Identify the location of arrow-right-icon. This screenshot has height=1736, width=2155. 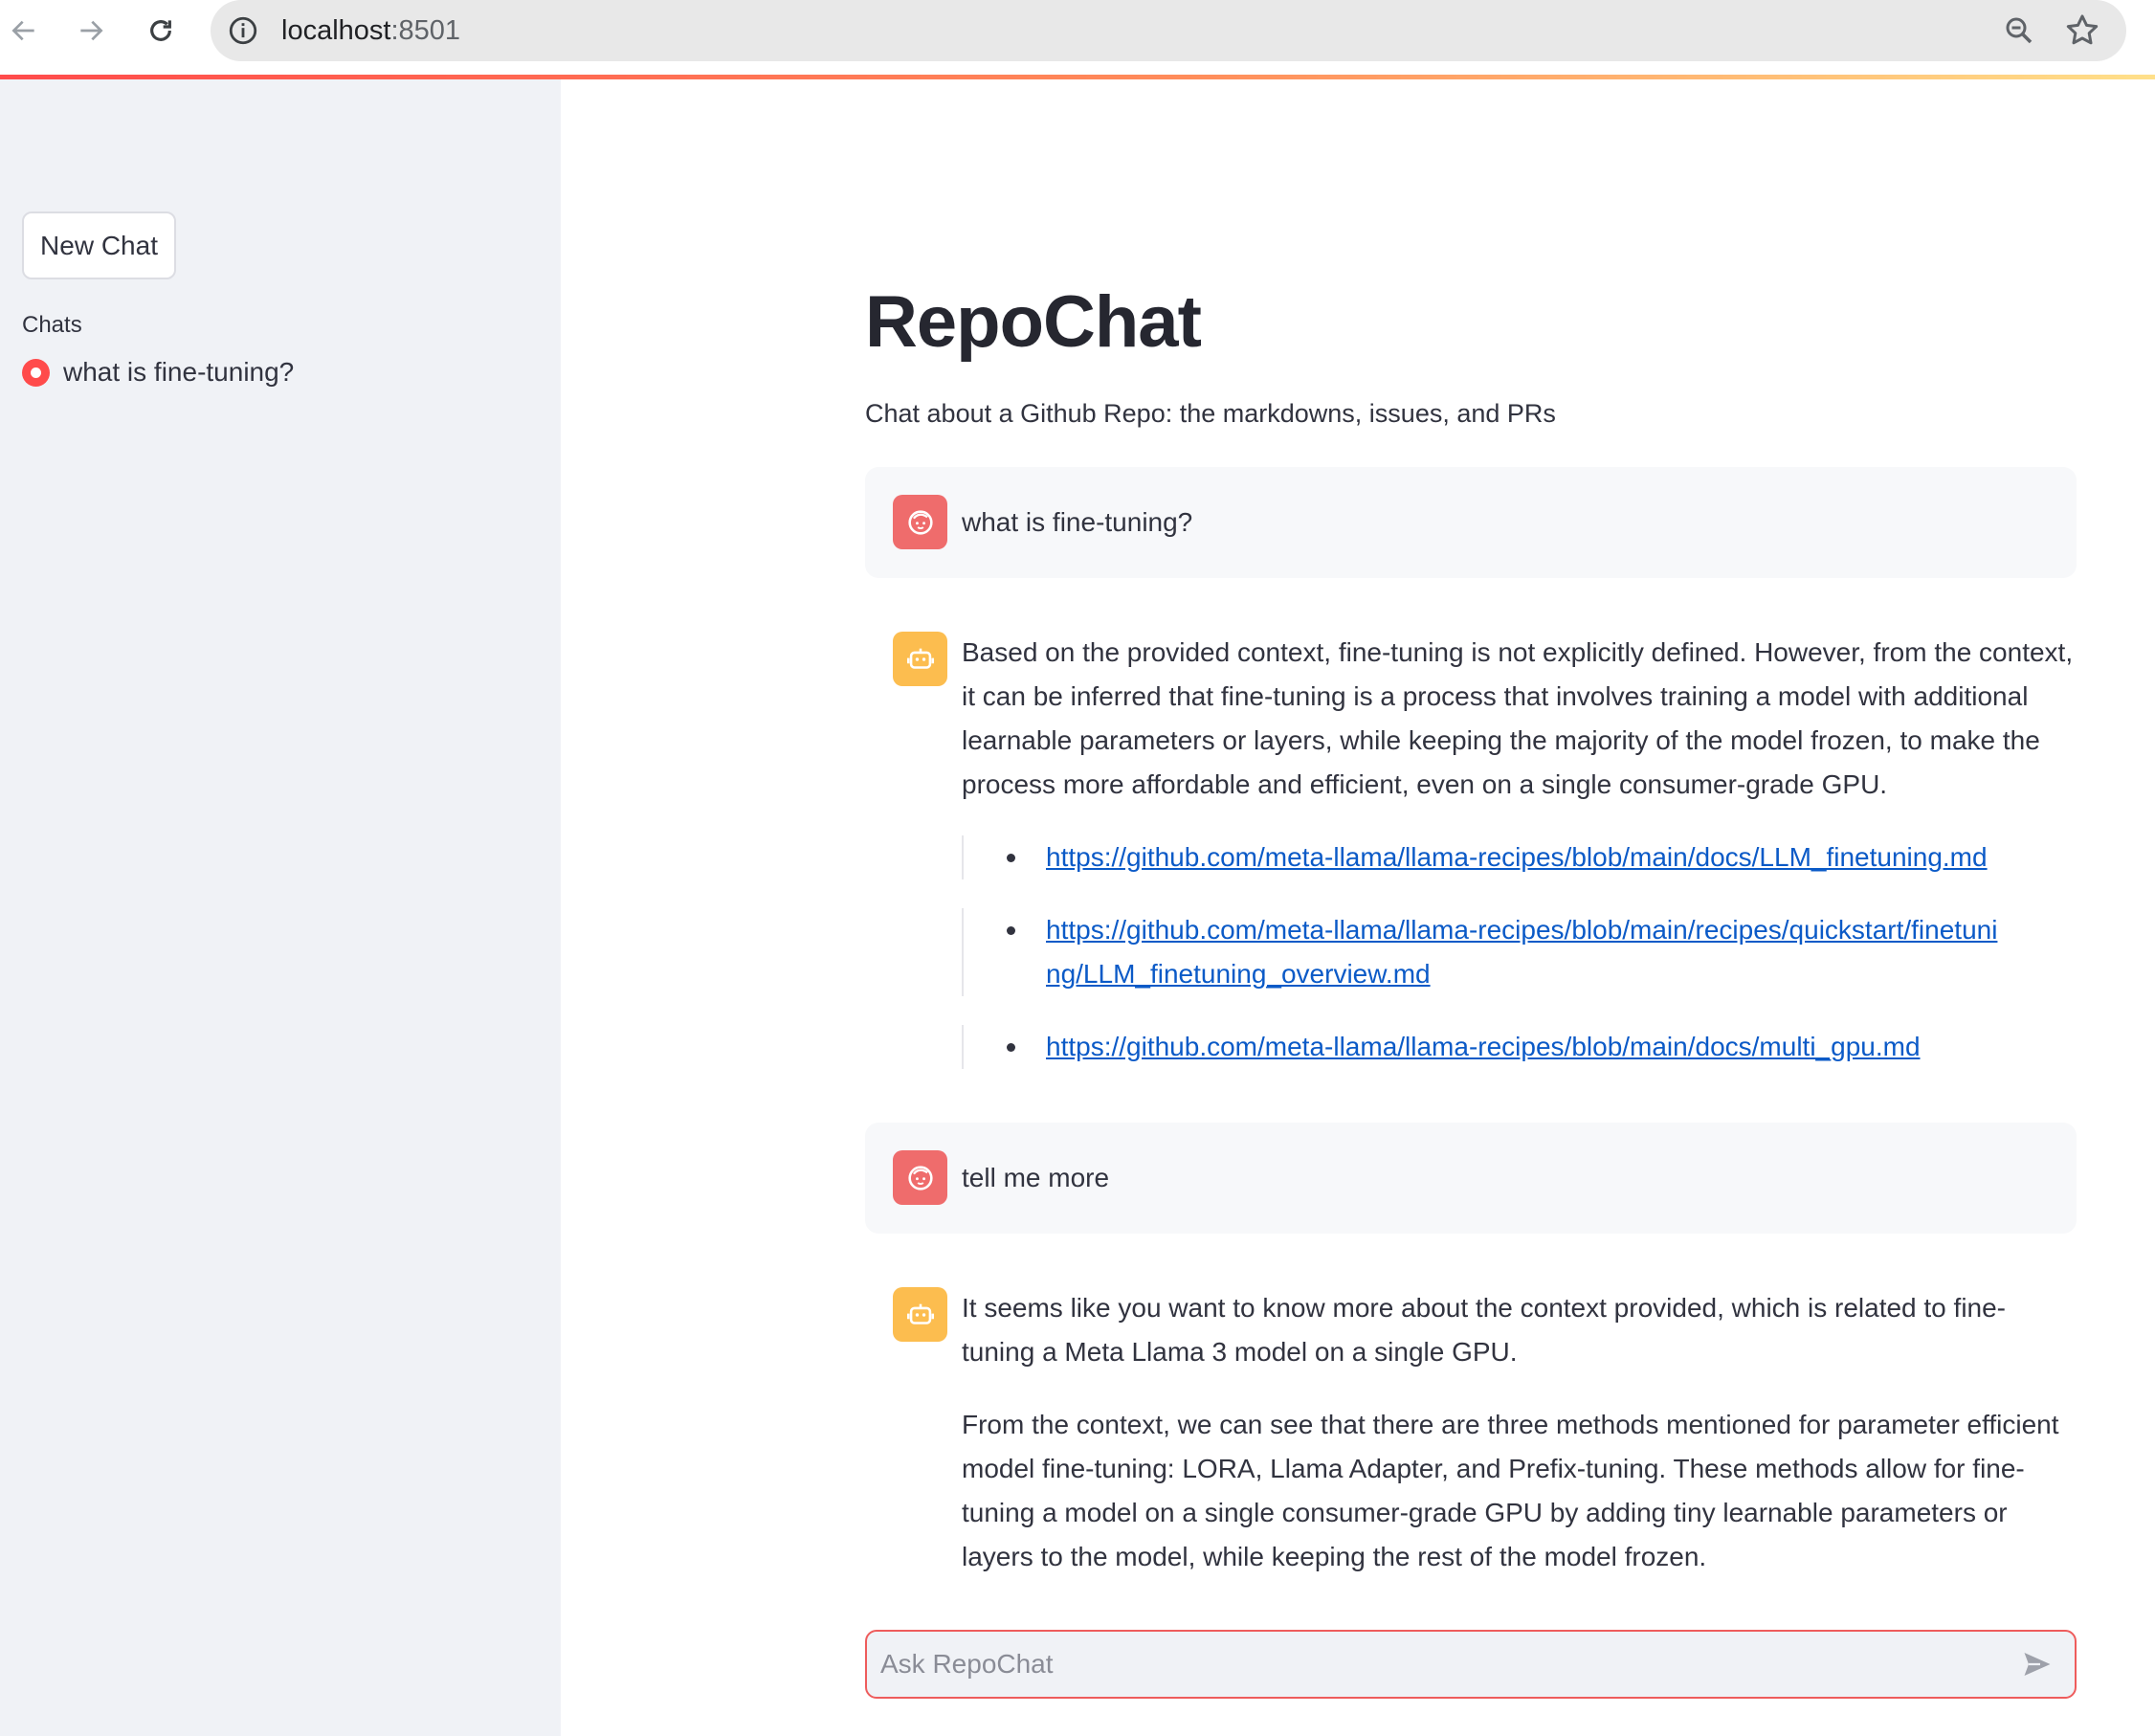
(91, 30).